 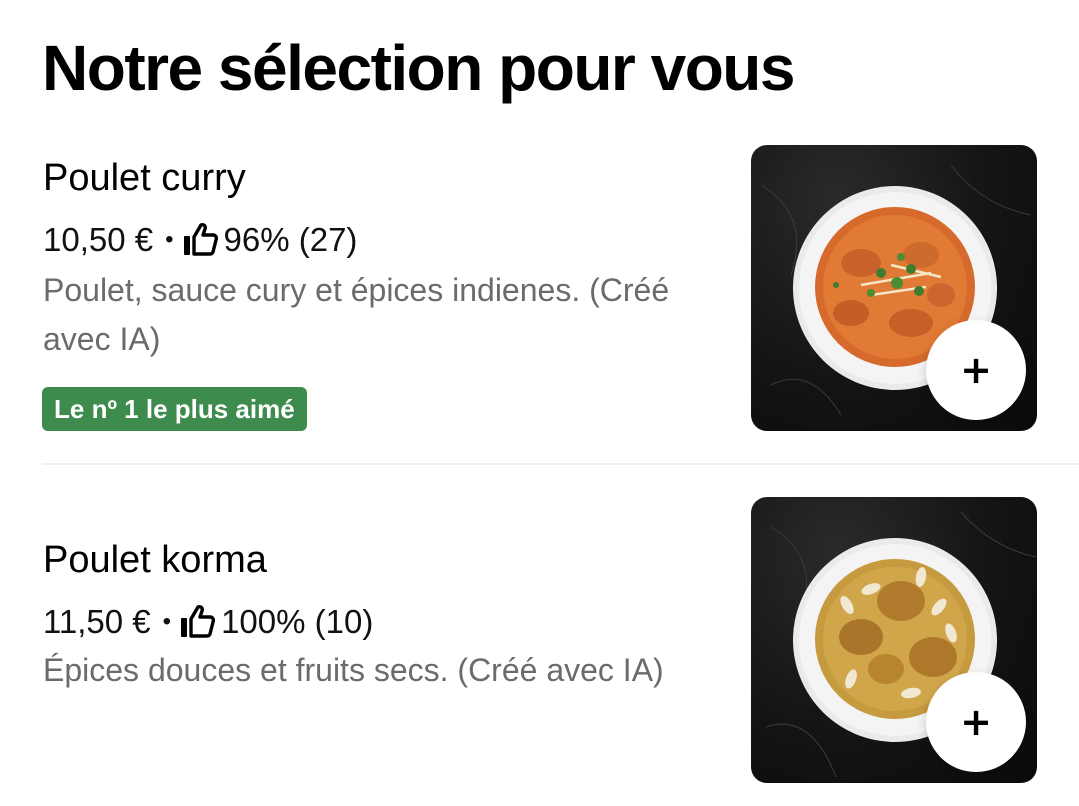 I want to click on item-rating: 100% (10), so click(x=297, y=621).